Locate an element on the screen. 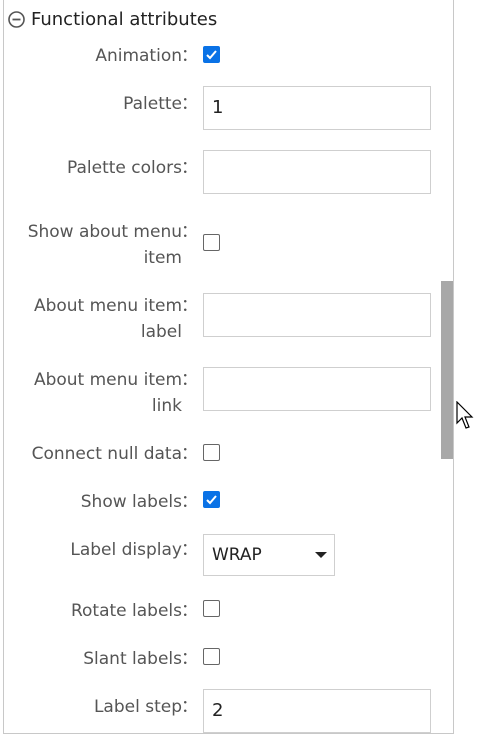  label-display-select: WRAP is located at coordinates (269, 555).